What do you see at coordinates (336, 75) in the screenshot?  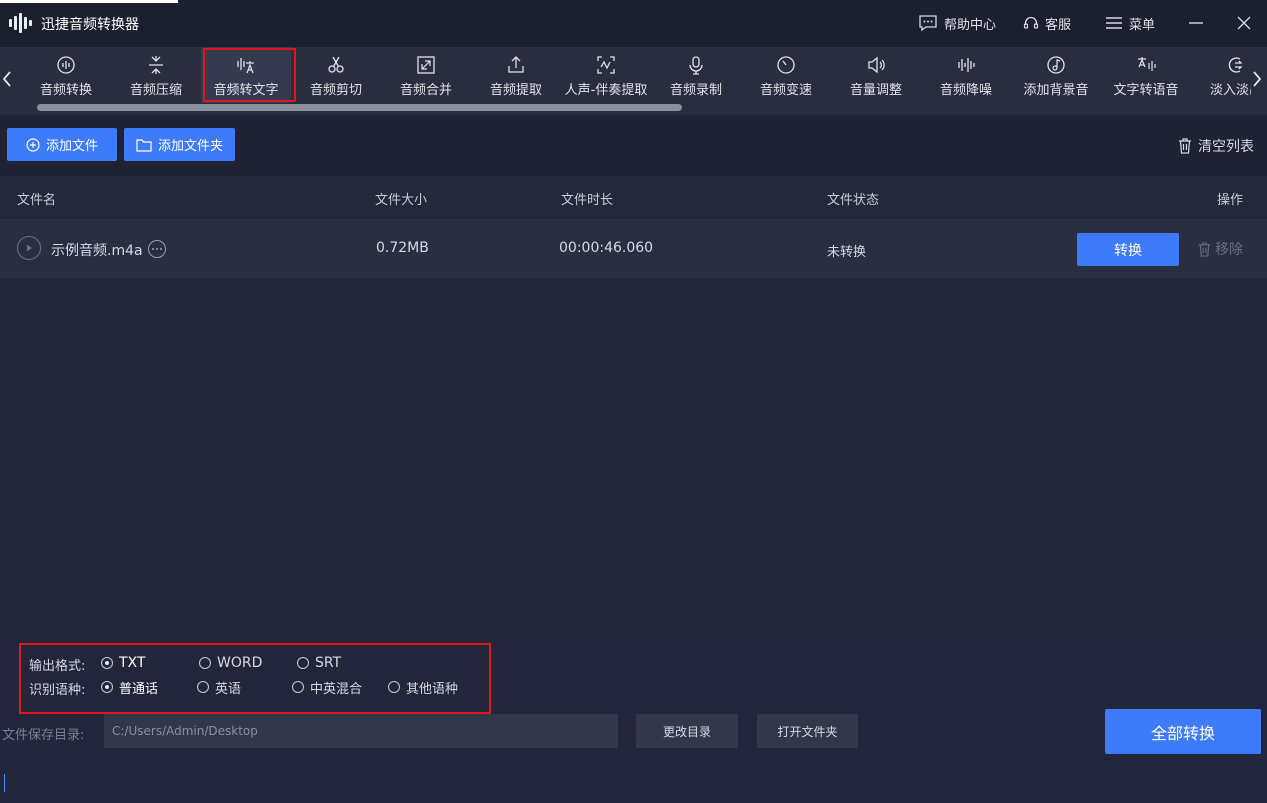 I see `tool-audio-cut: 音频剪切` at bounding box center [336, 75].